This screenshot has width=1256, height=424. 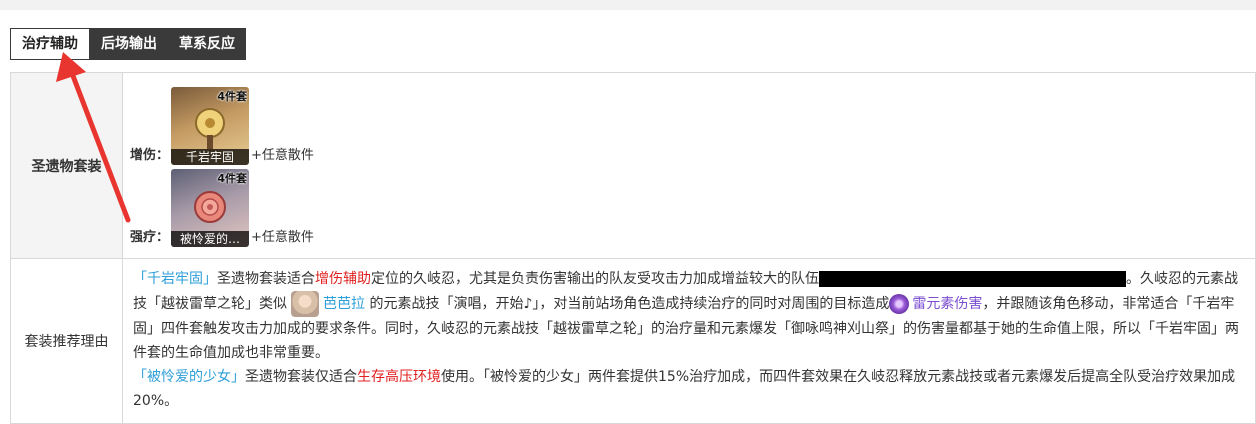 I want to click on rose-icon, so click(x=210, y=206).